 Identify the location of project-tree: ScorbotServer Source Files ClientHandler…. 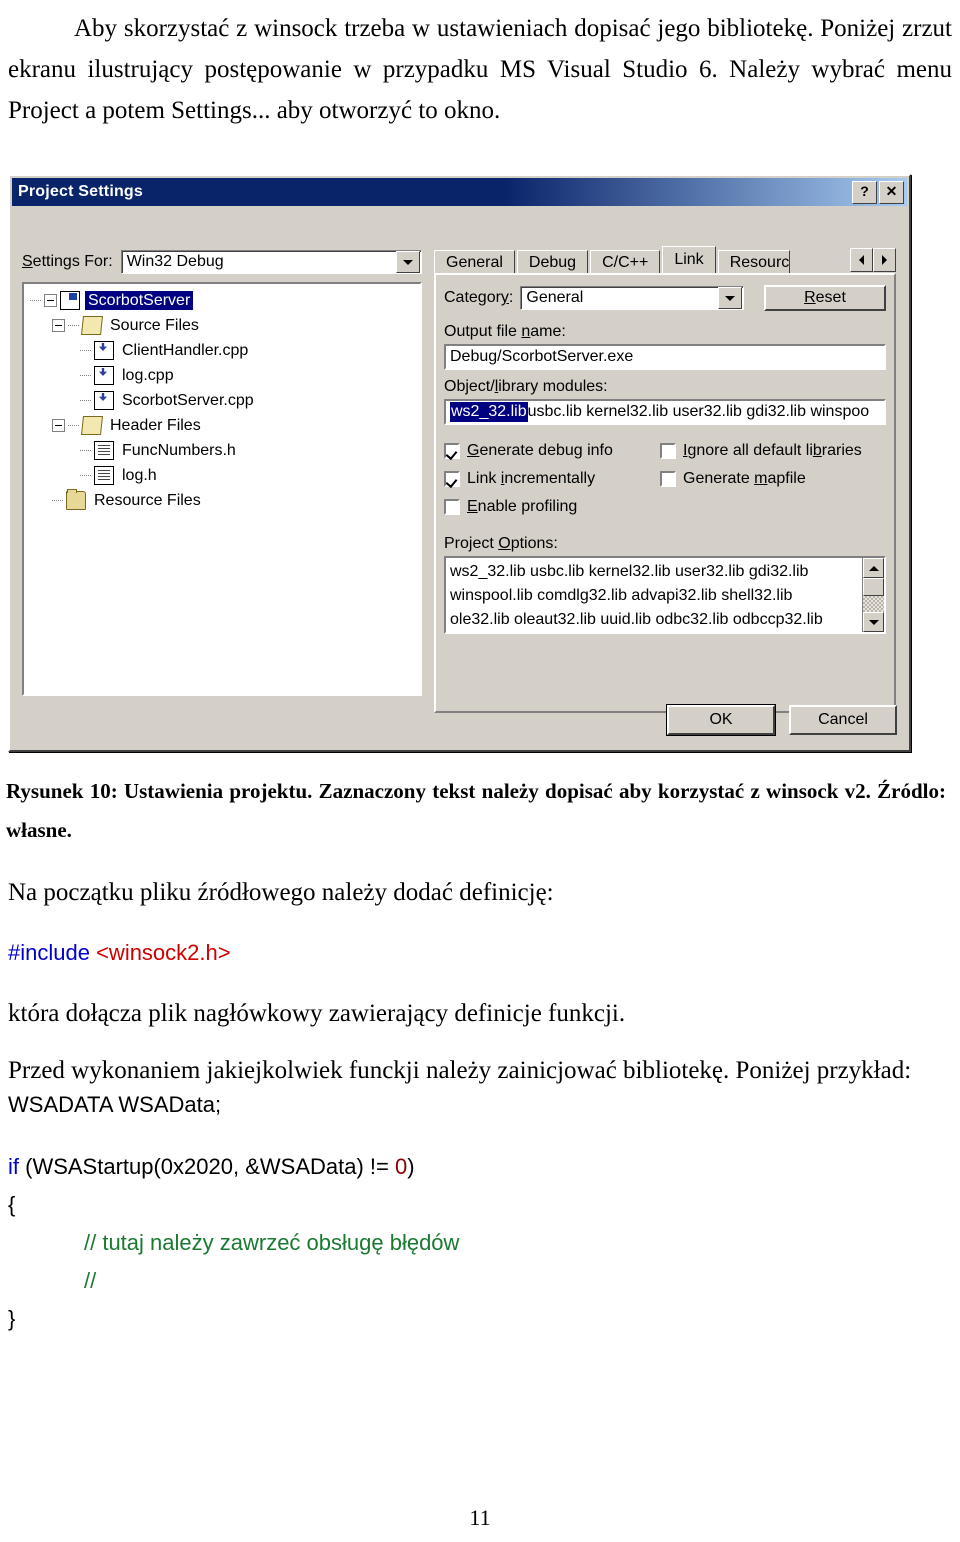
(222, 489).